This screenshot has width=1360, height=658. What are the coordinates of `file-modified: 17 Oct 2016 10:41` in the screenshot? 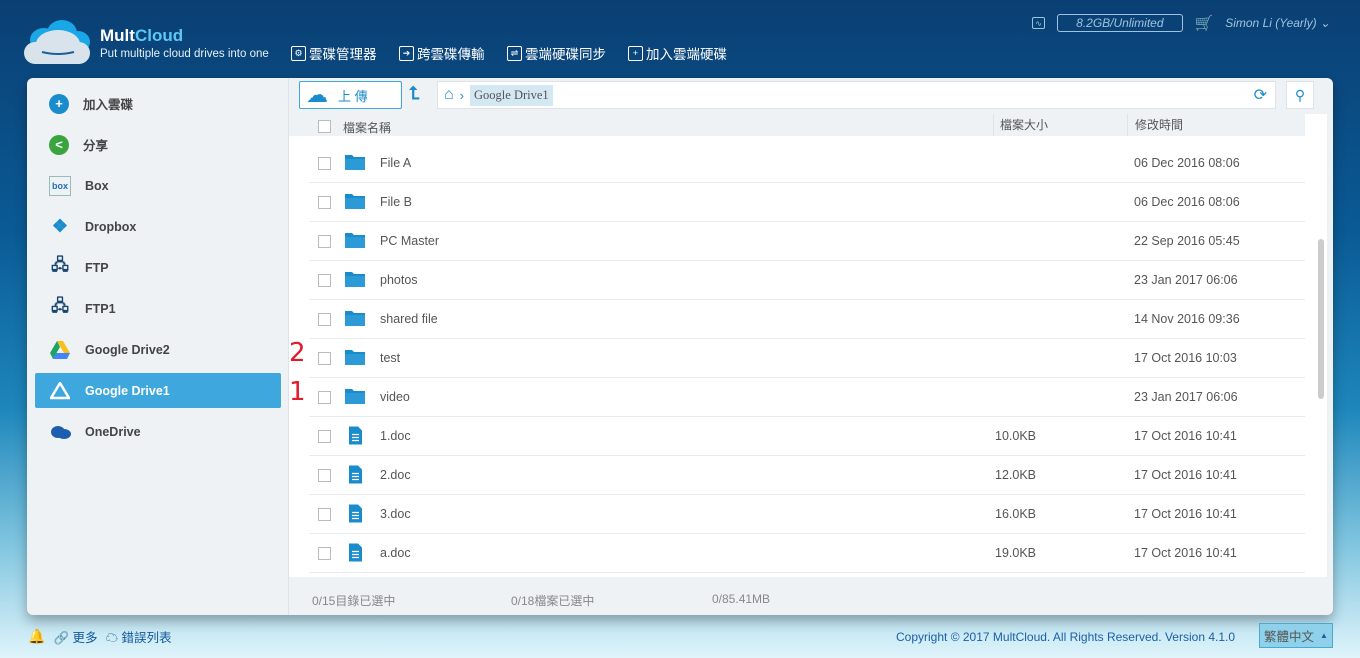 It's located at (1185, 475).